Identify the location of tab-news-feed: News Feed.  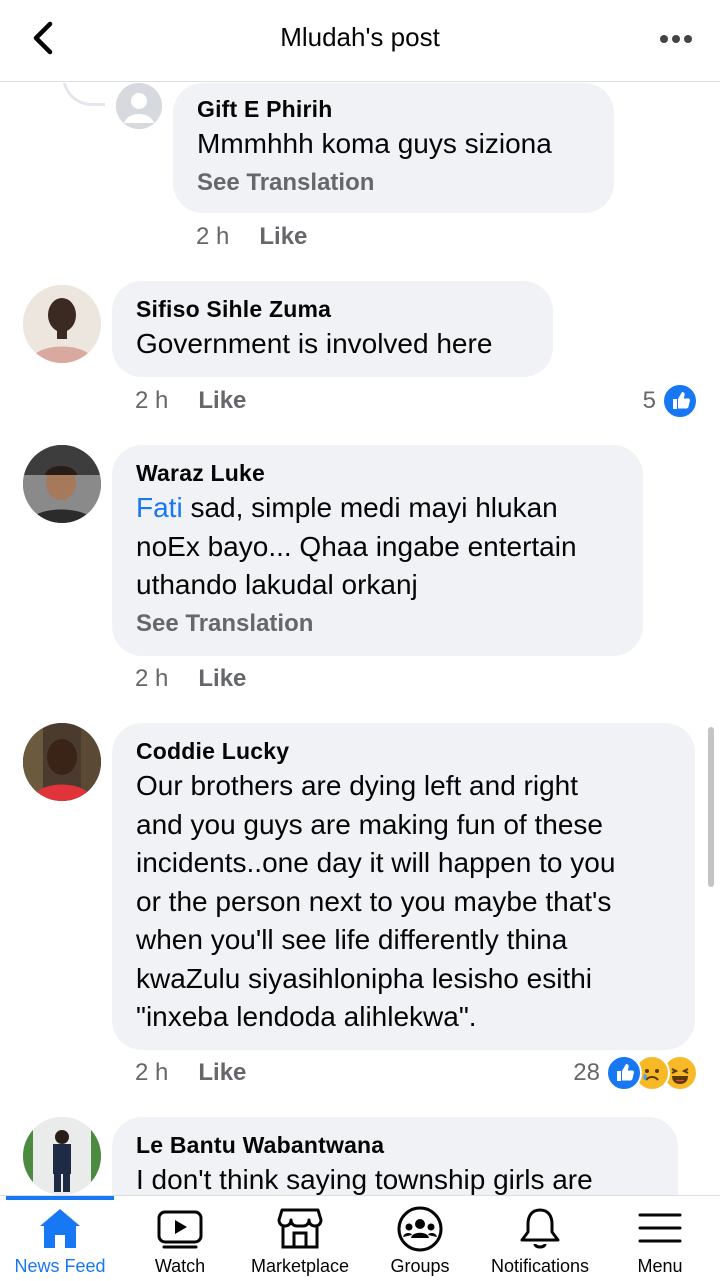
(60, 1238).